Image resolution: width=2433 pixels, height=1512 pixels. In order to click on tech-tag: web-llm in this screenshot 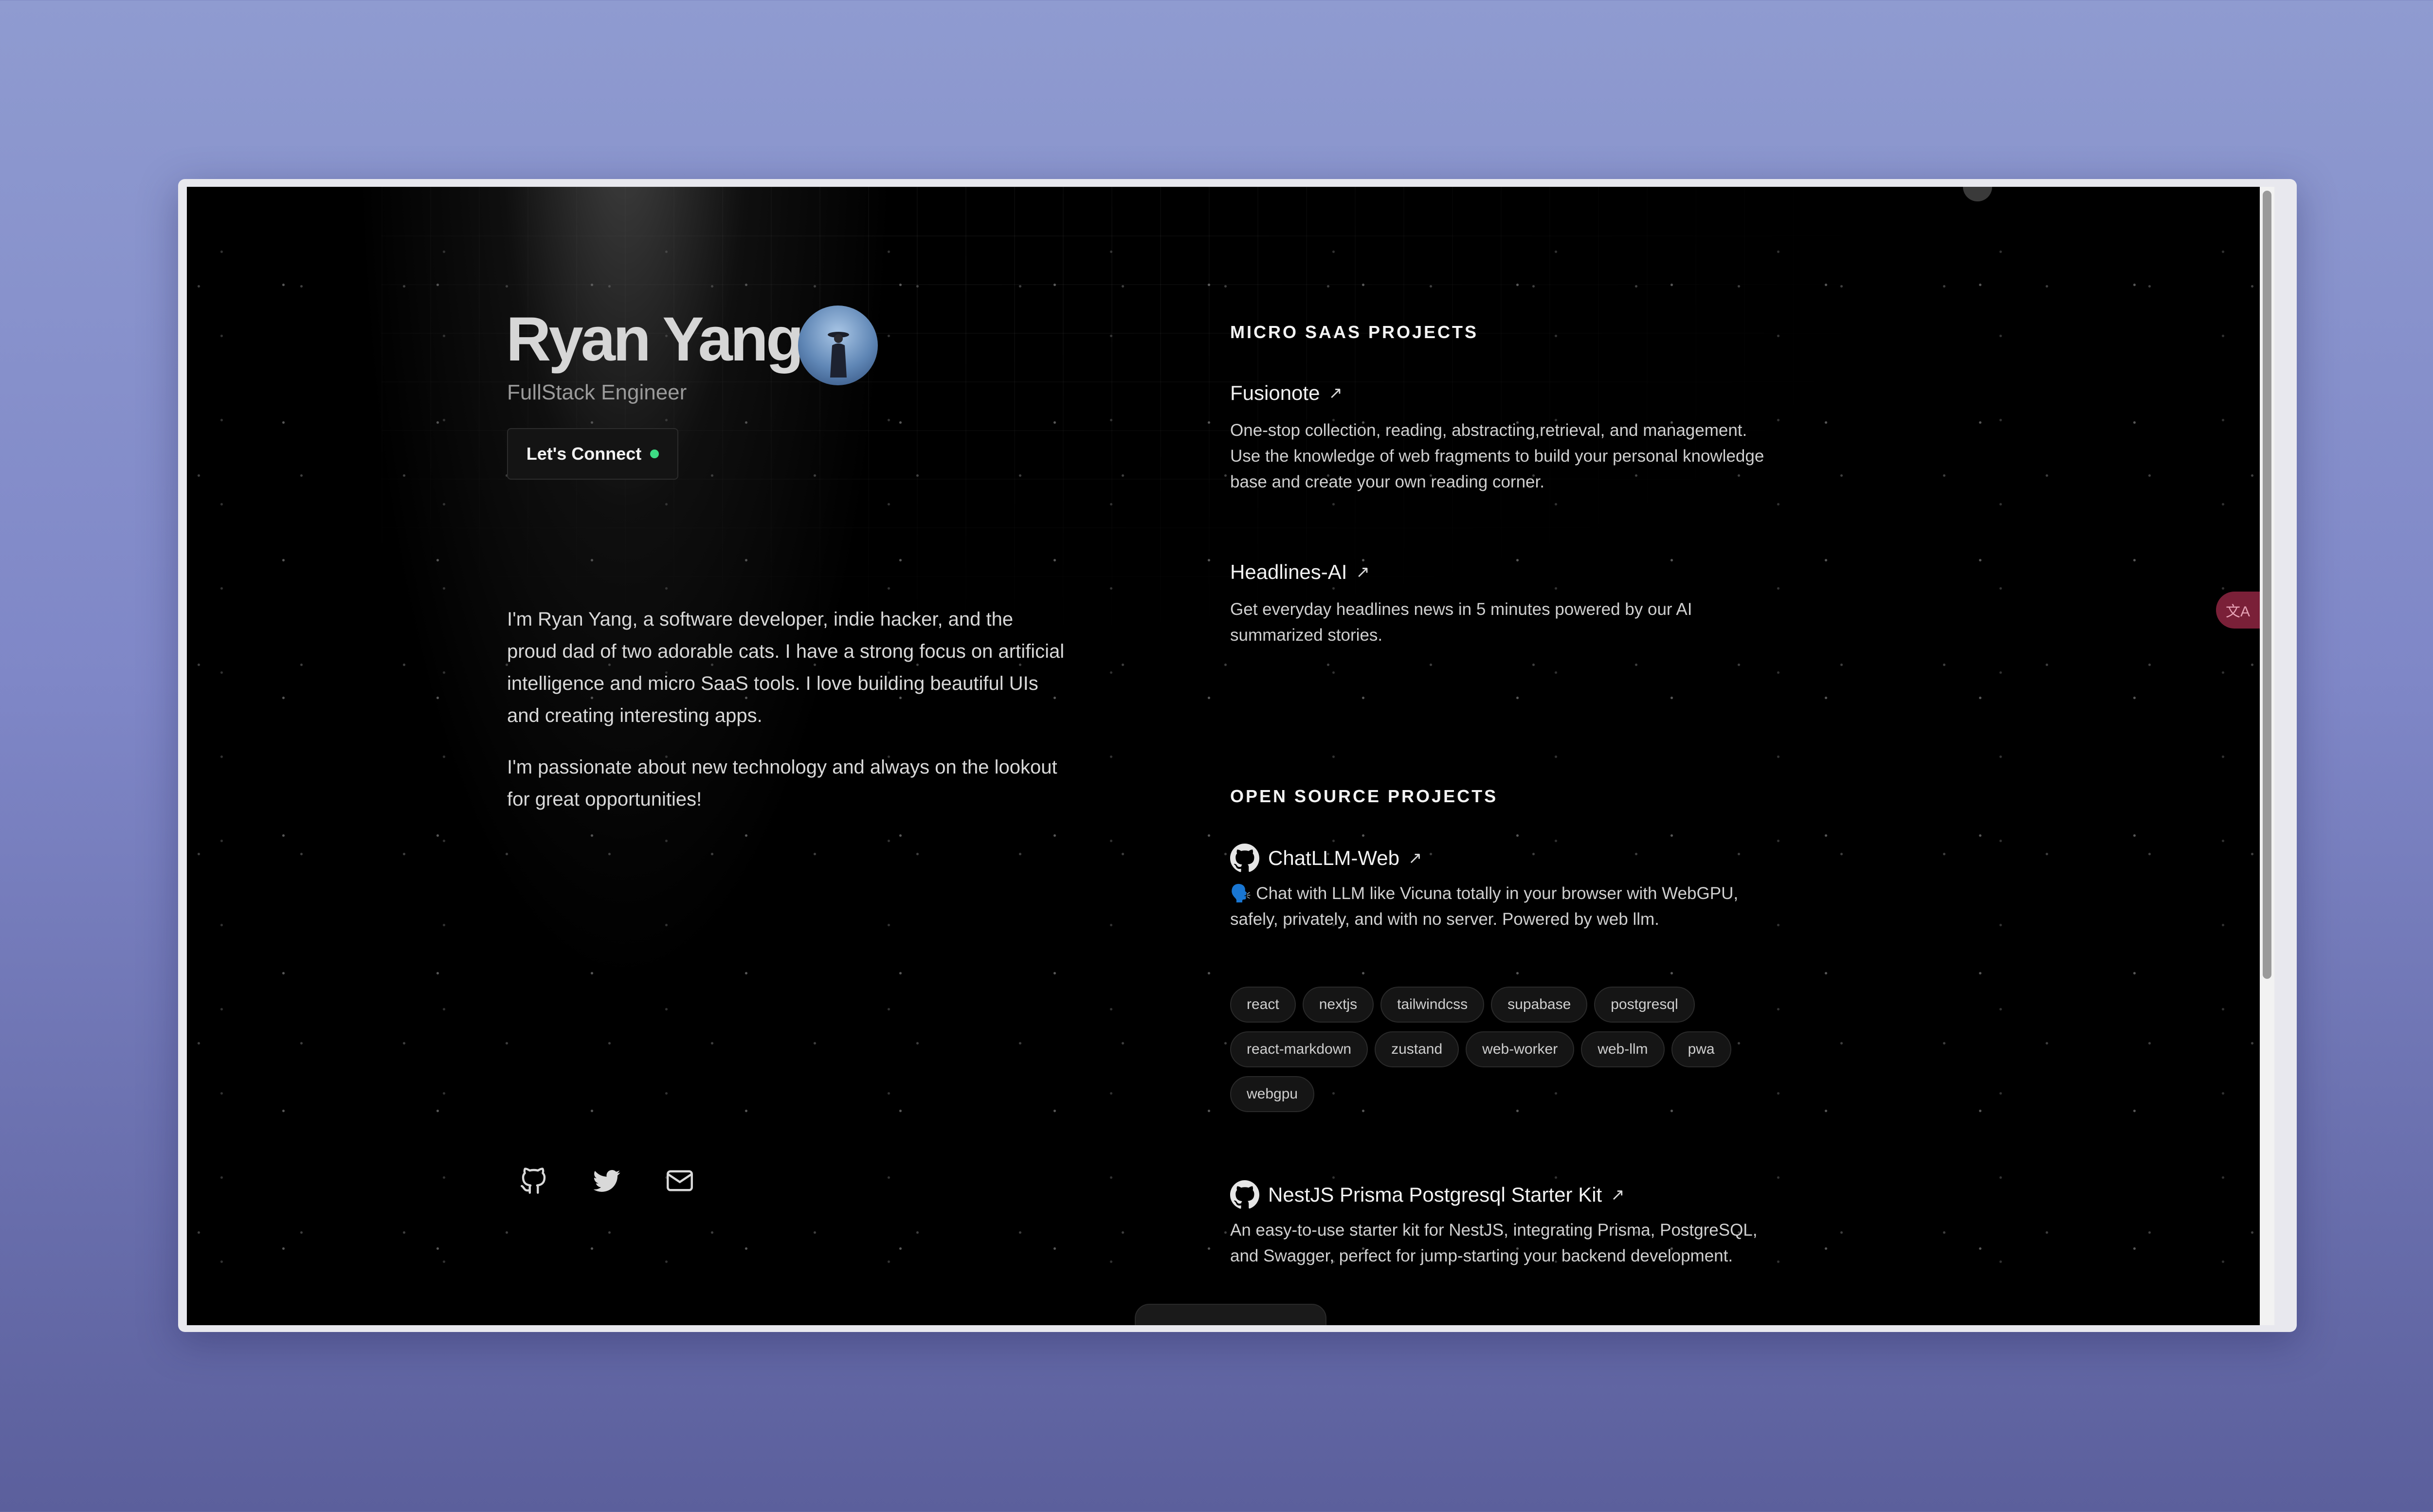, I will do `click(1623, 1049)`.